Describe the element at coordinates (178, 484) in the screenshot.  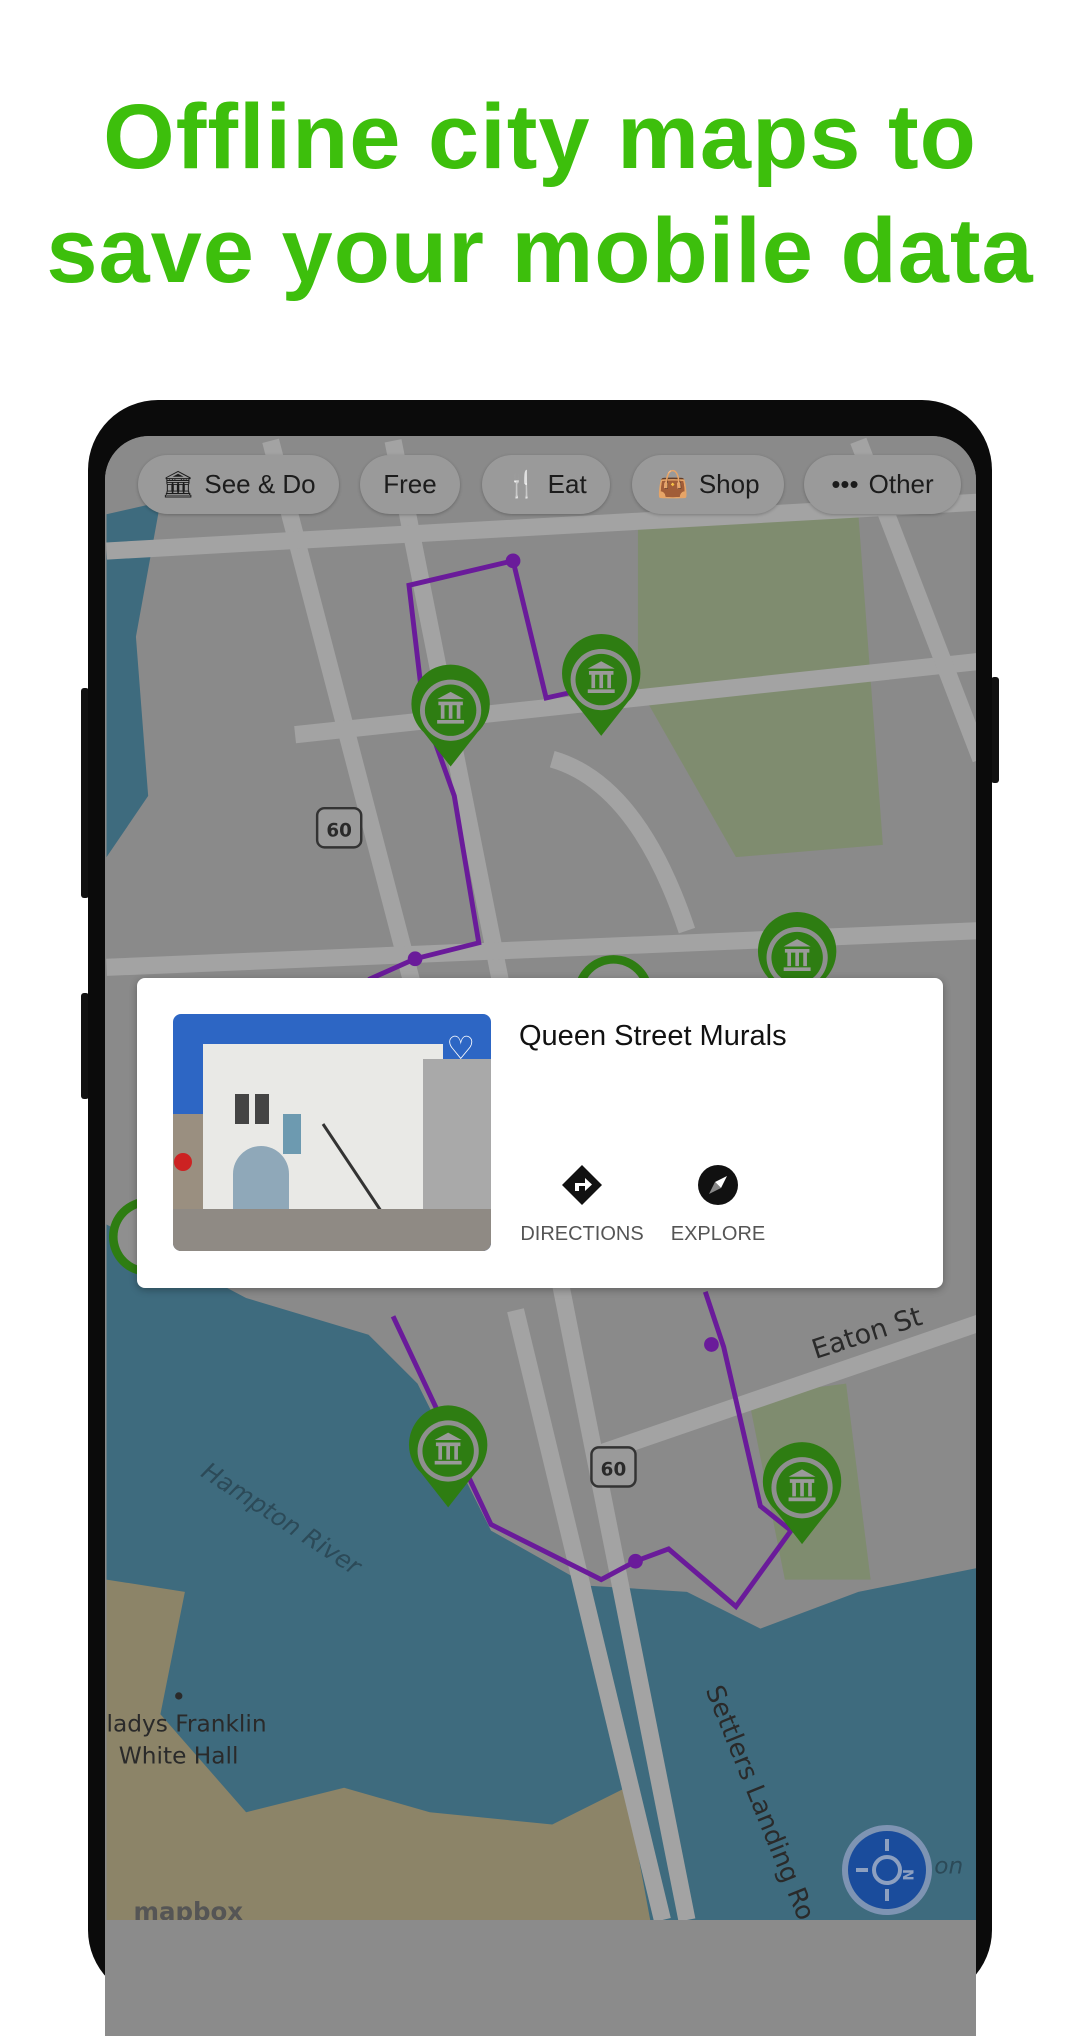
I see `museum-icon: 🏛` at that location.